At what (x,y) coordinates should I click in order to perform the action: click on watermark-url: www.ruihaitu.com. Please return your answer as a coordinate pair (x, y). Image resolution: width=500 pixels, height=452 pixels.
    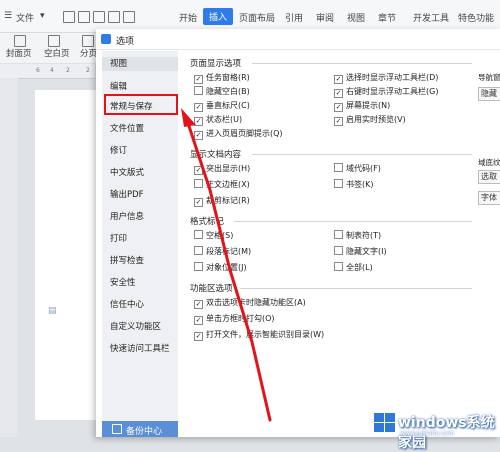
    Looking at the image, I should click on (427, 433).